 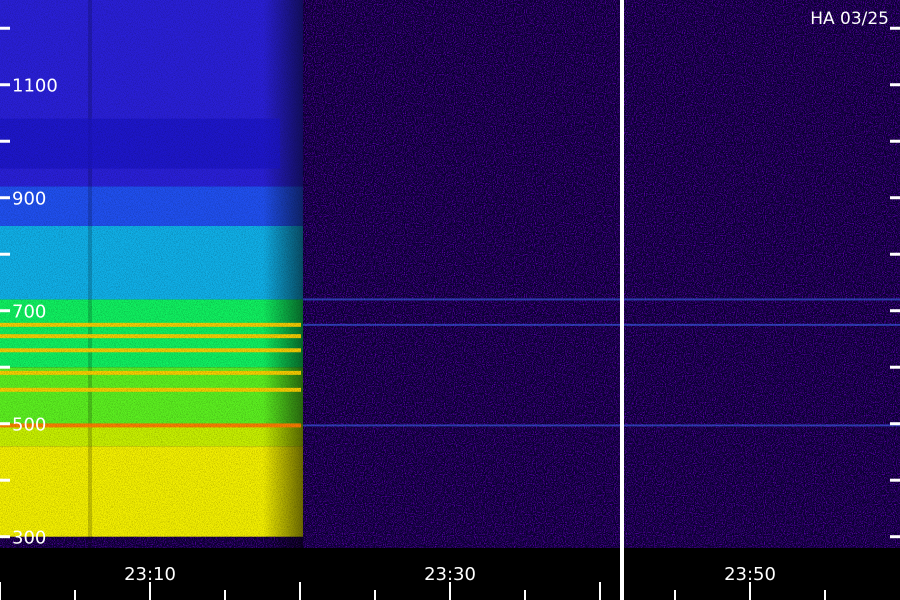 I want to click on xtick-label: 23:30, so click(x=450, y=574).